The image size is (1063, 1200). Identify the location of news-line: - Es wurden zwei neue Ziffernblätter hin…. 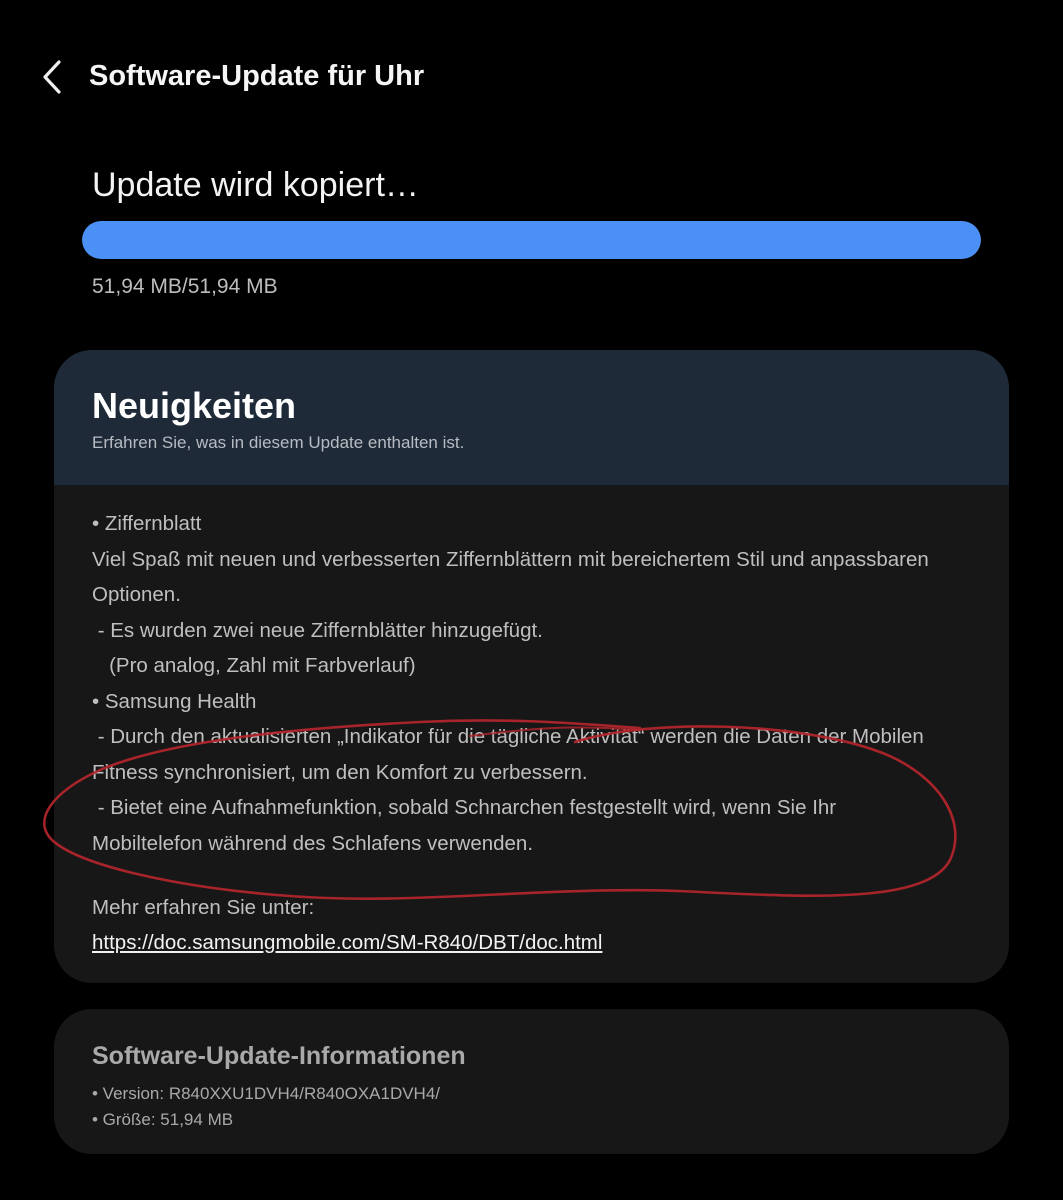
(317, 630).